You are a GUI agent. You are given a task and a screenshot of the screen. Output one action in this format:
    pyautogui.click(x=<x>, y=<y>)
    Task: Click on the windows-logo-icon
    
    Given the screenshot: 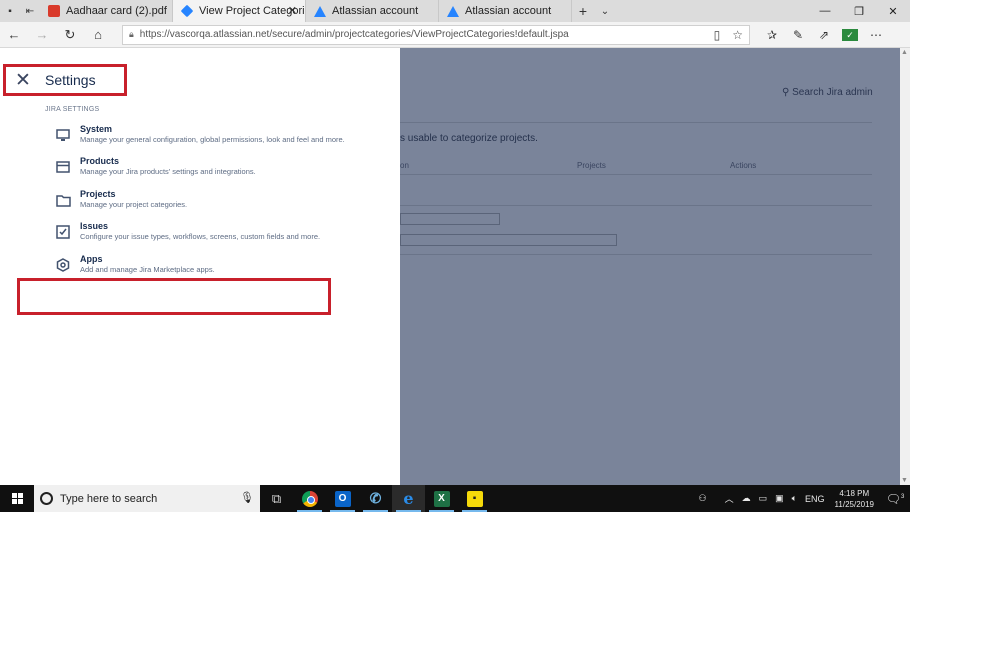 What is the action you would take?
    pyautogui.click(x=17, y=498)
    